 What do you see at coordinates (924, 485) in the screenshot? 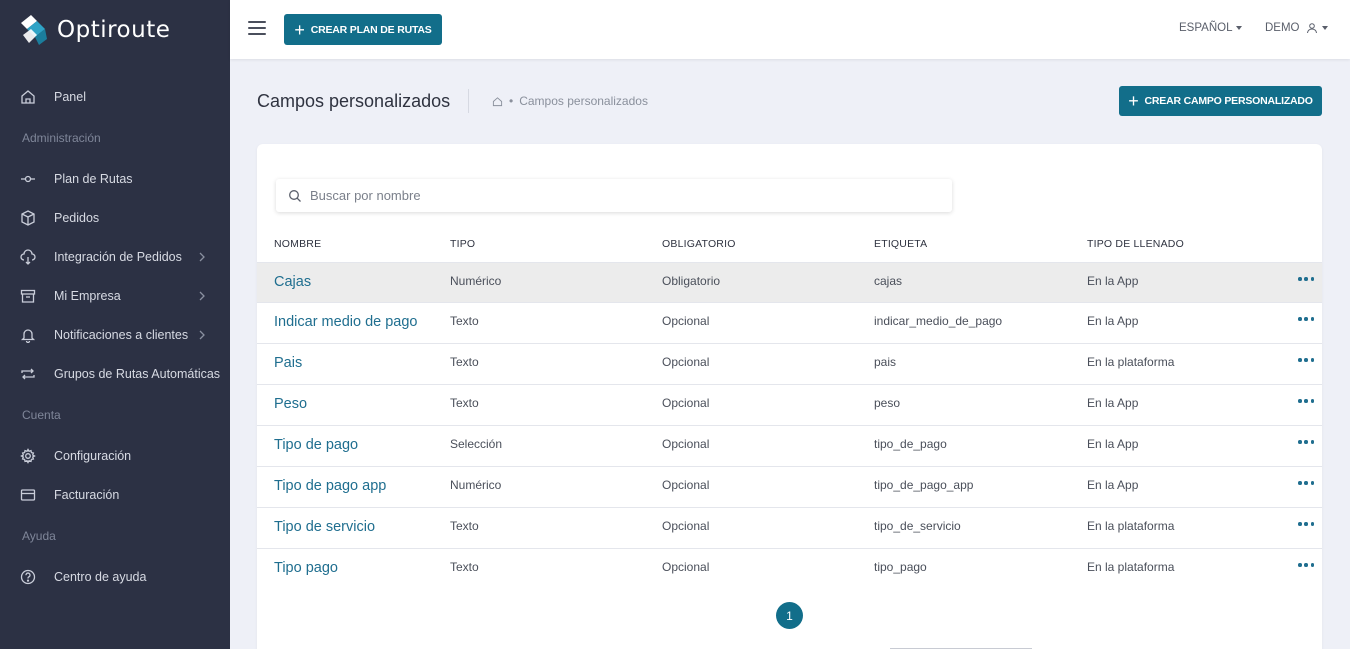
I see `field-tag: tipo_de_pago_app` at bounding box center [924, 485].